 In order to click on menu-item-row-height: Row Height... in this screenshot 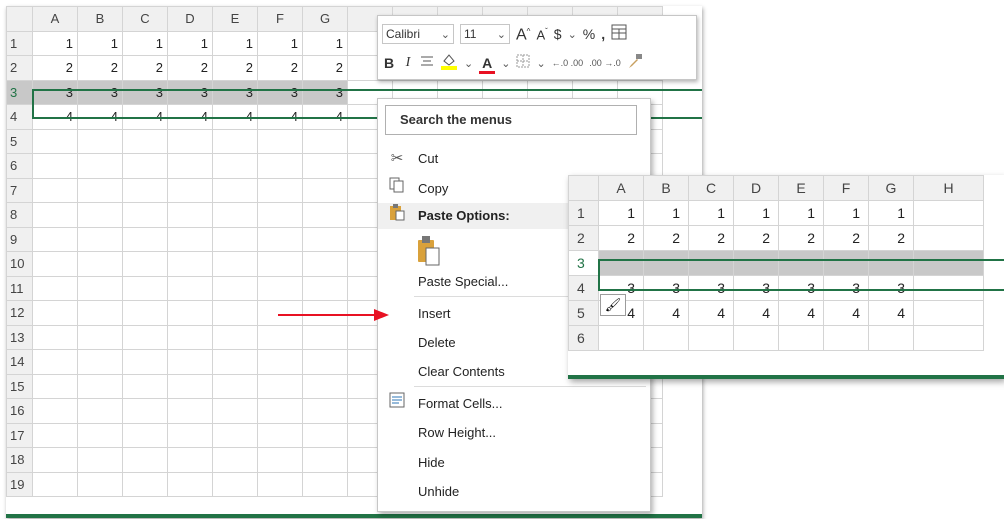, I will do `click(514, 433)`.